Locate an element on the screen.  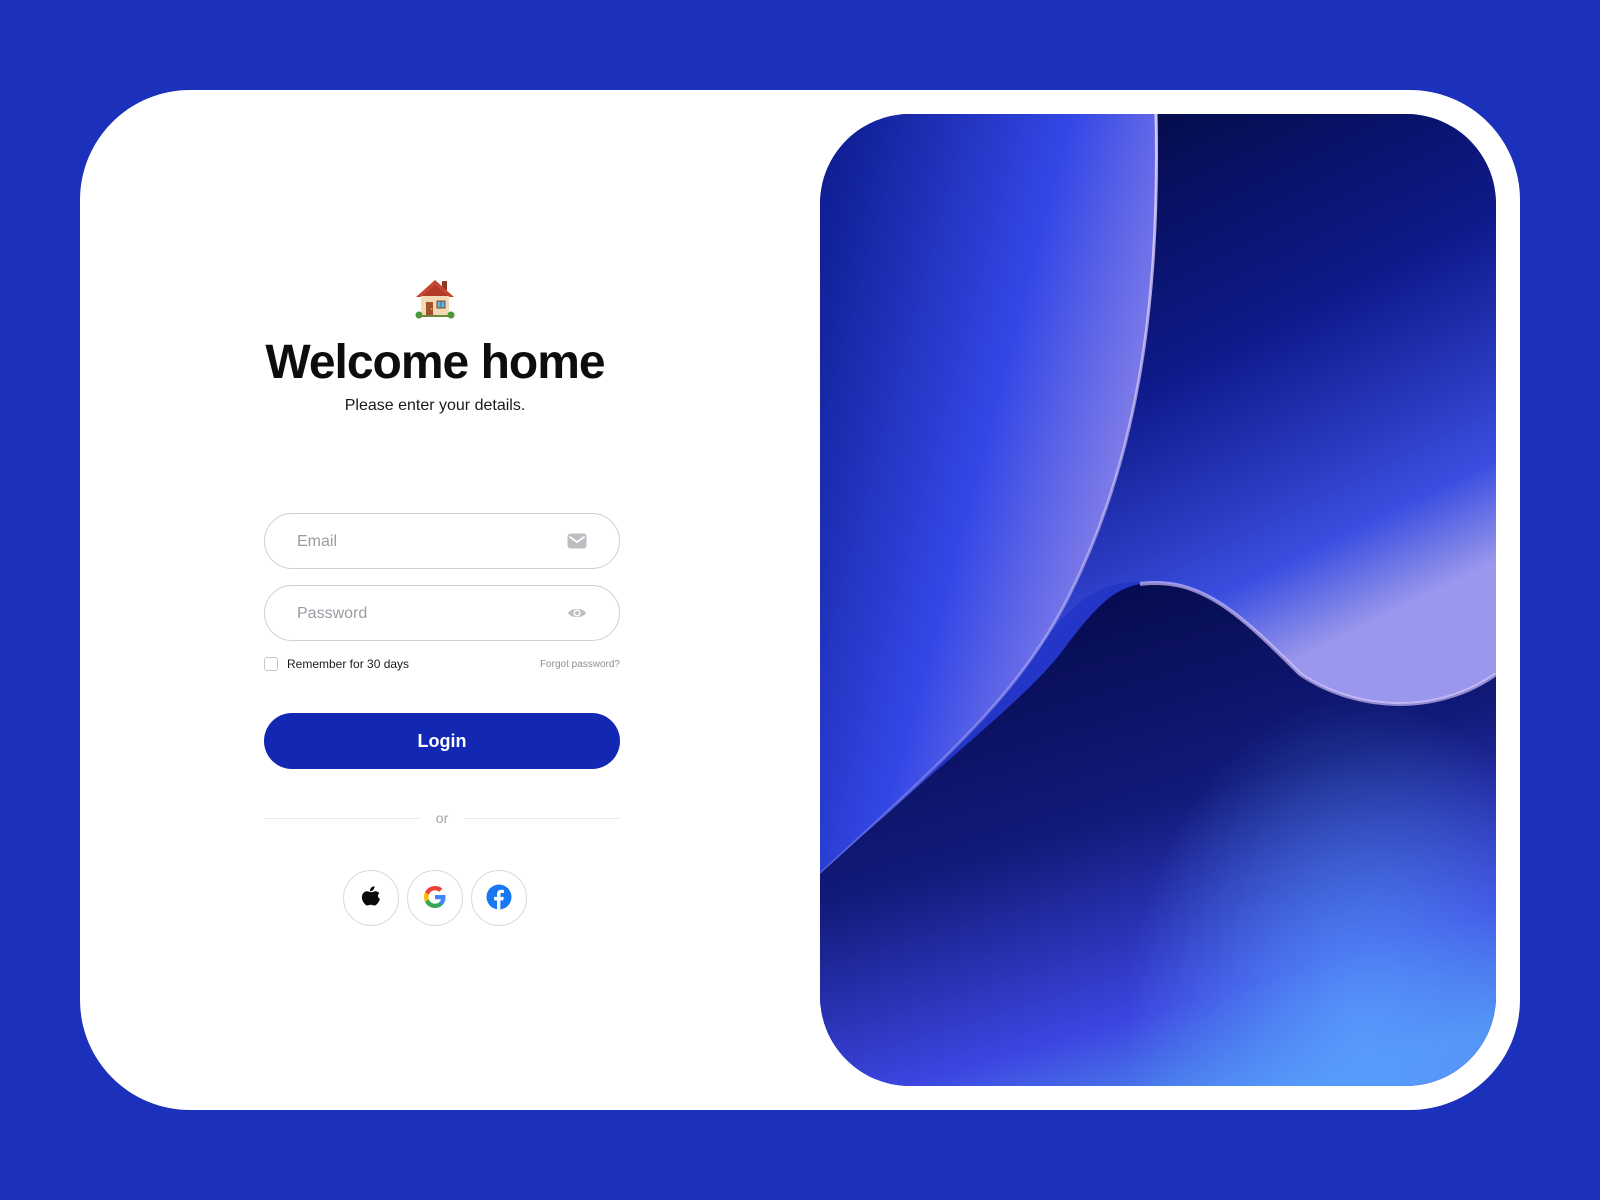
or-divider: or is located at coordinates (442, 818).